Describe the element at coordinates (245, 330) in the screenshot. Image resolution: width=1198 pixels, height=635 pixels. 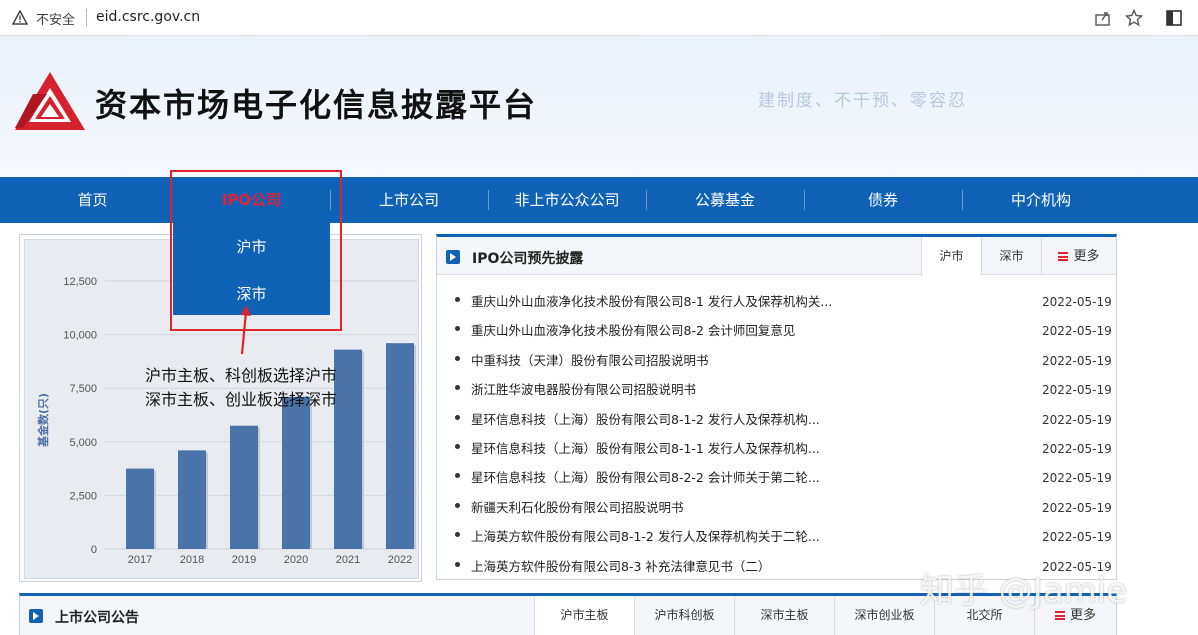
I see `annotation-arrow-icon` at that location.